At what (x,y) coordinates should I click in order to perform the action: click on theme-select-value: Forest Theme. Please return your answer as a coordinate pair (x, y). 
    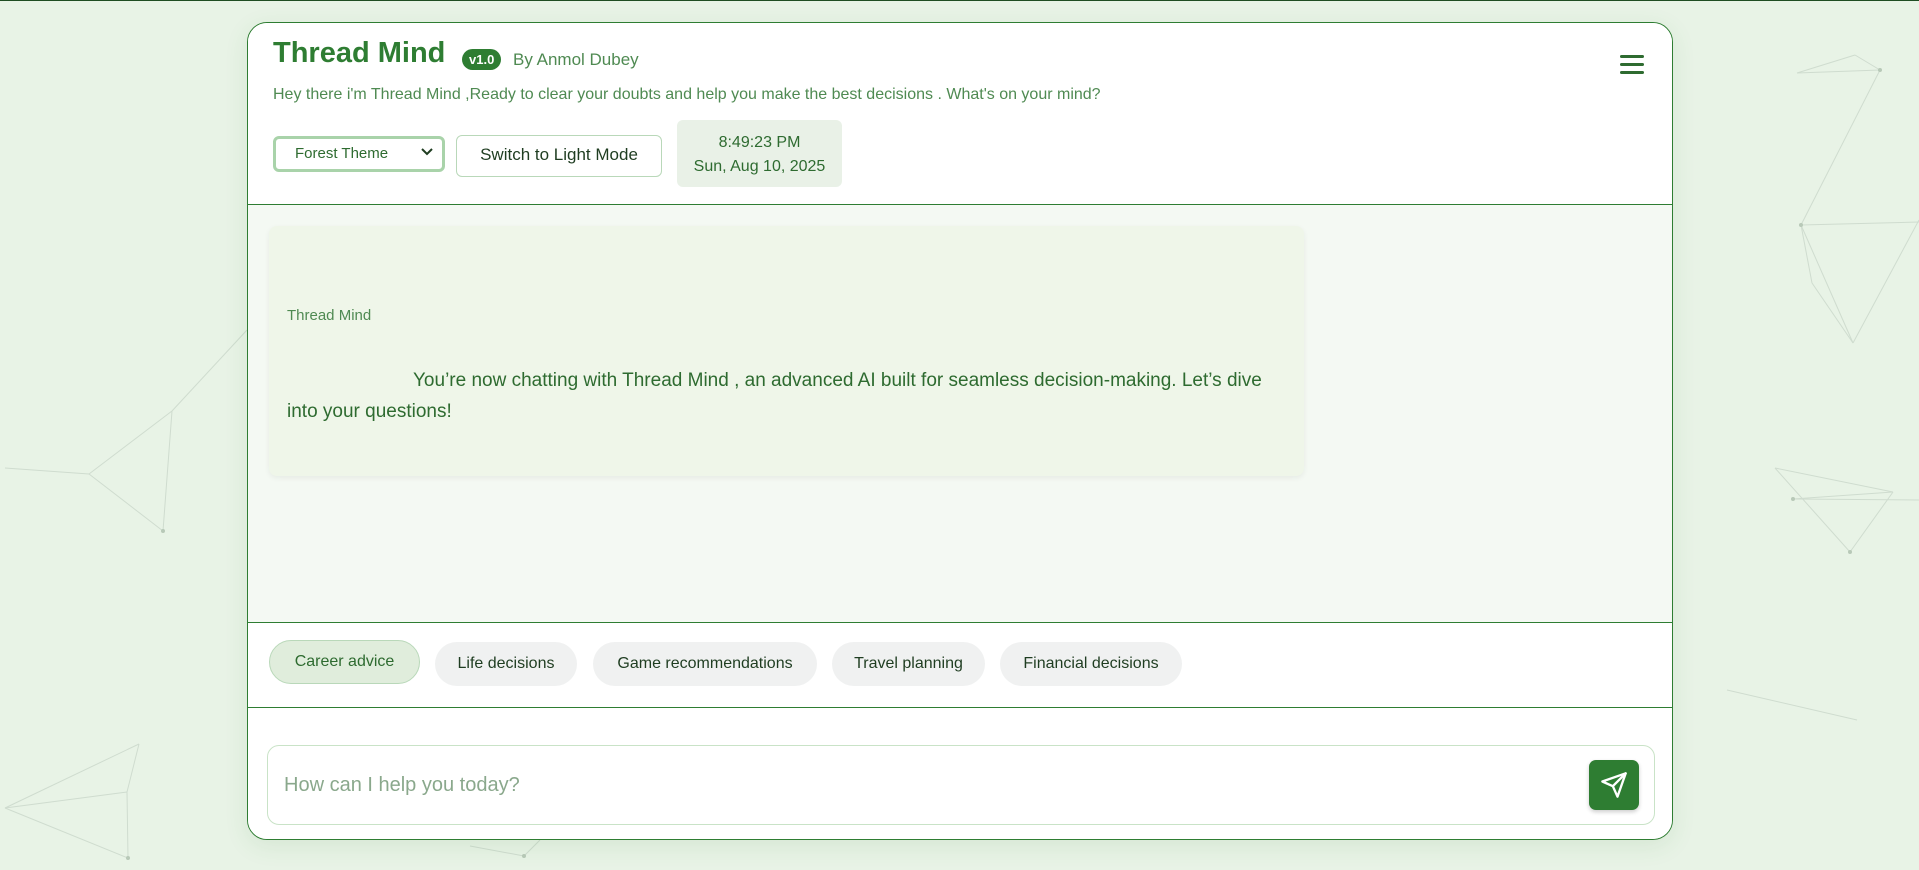
    Looking at the image, I should click on (342, 153).